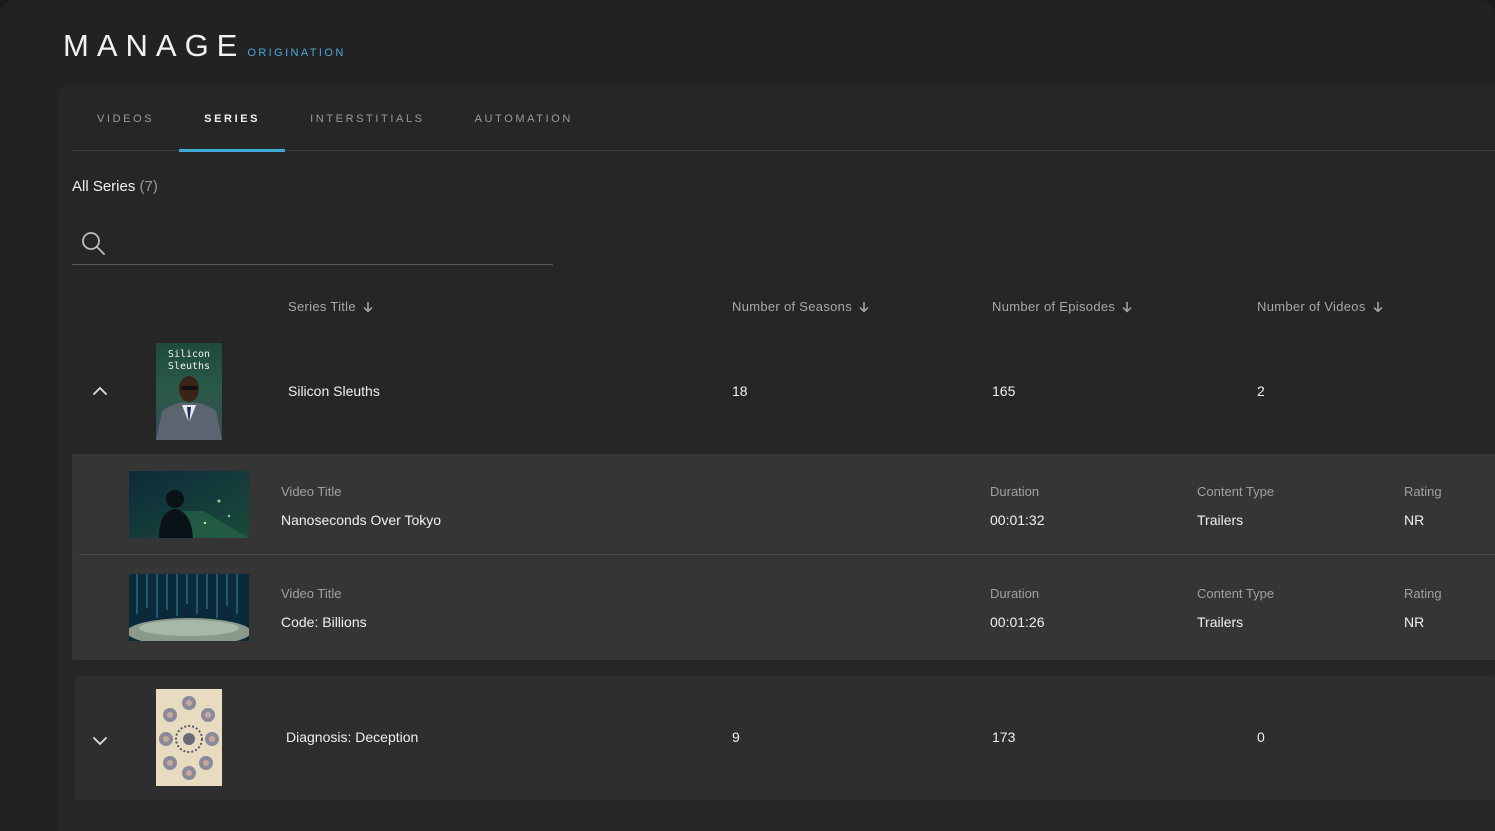 This screenshot has width=1495, height=831. What do you see at coordinates (189, 391) in the screenshot?
I see `series-poster: Silicon Sleuths` at bounding box center [189, 391].